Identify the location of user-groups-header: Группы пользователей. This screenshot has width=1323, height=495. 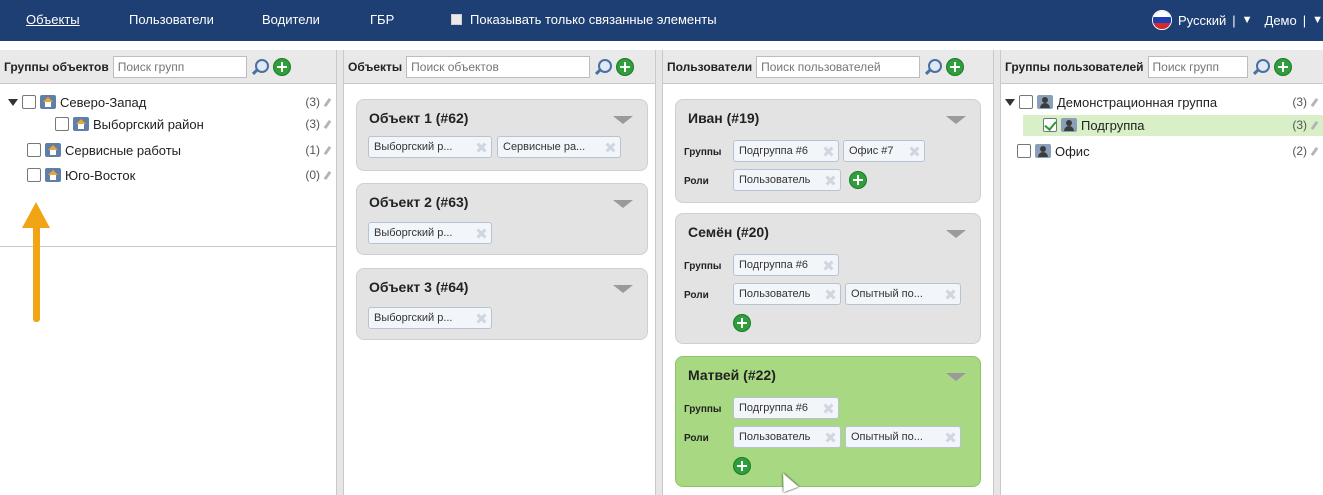
(1162, 67).